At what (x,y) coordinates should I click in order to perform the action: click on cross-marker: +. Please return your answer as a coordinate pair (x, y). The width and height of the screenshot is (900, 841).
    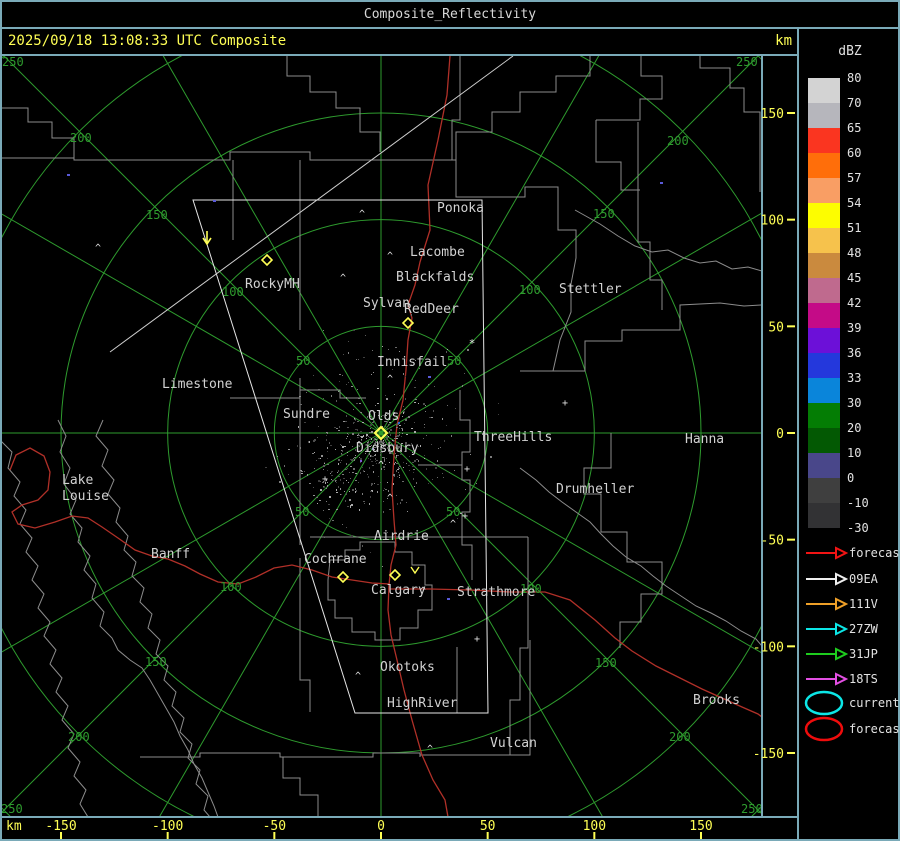
    Looking at the image, I should click on (465, 516).